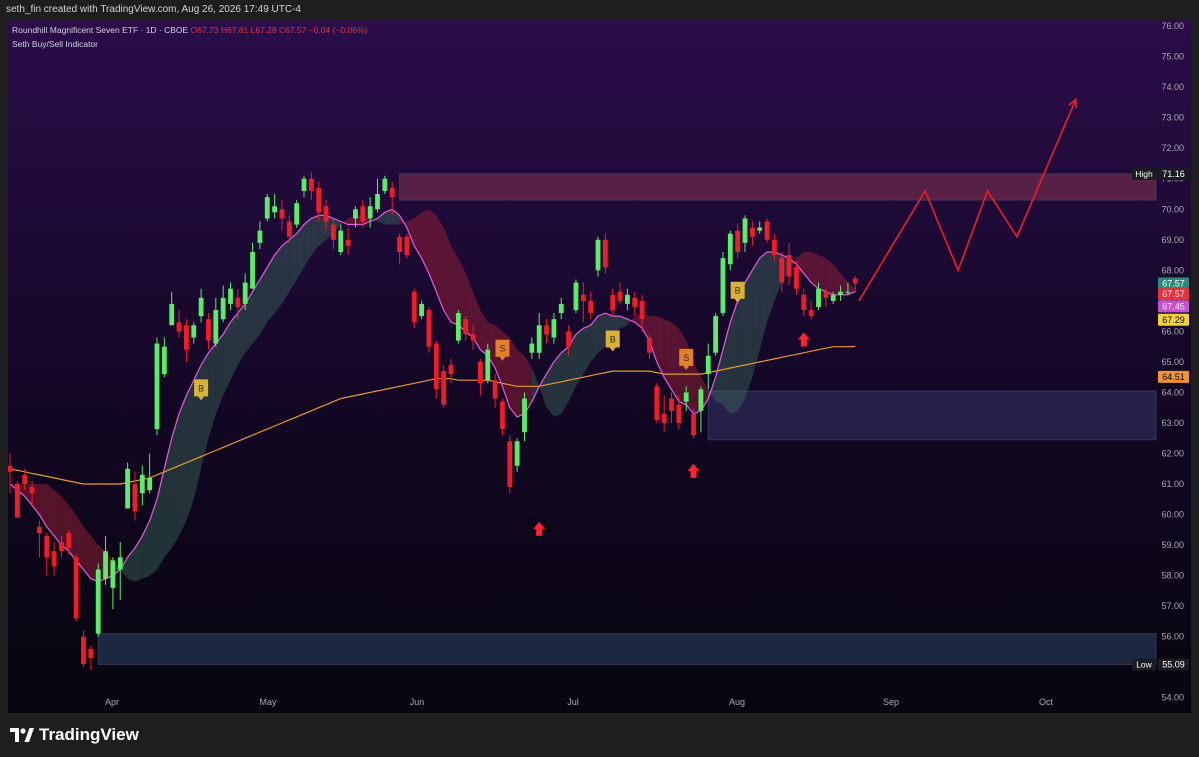  Describe the element at coordinates (1173, 664) in the screenshot. I see `price-tag-value: 55.09` at that location.